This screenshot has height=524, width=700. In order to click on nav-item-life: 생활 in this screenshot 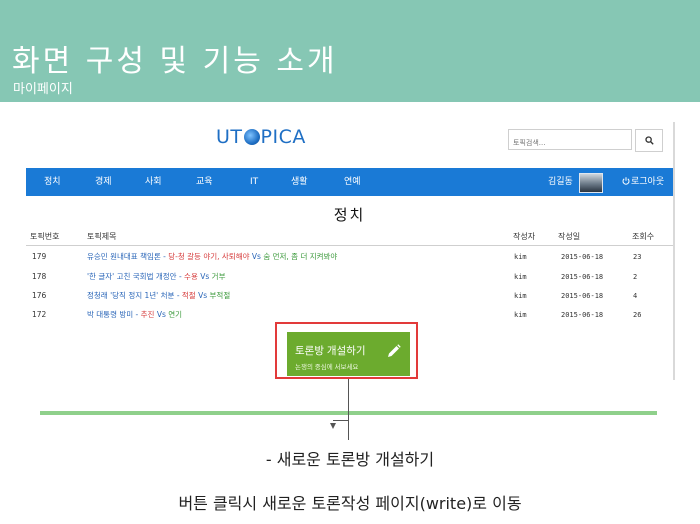, I will do `click(299, 182)`.